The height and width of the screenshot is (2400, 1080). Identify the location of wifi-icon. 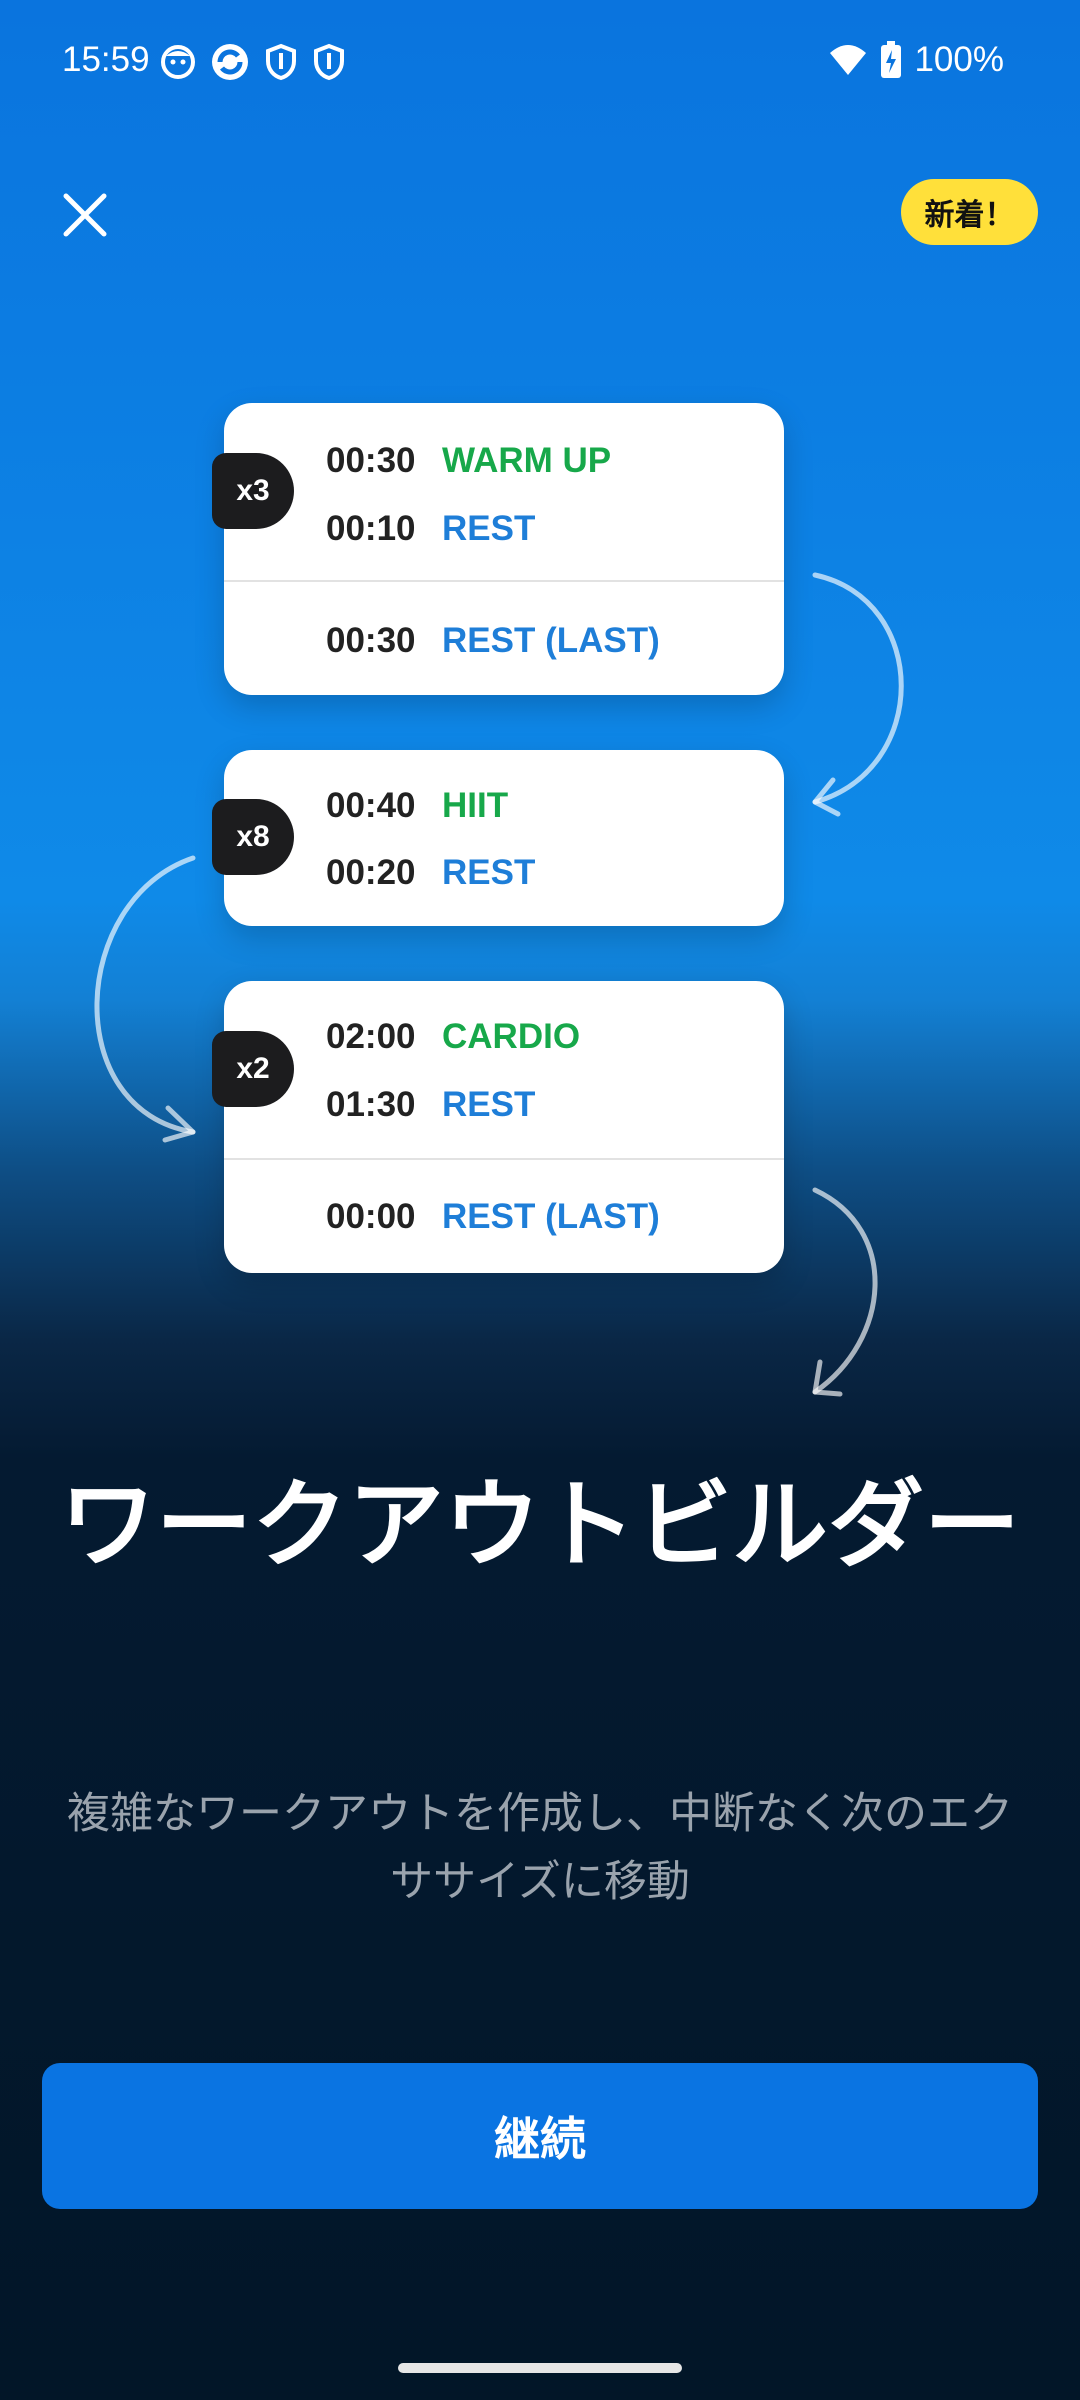
(848, 60).